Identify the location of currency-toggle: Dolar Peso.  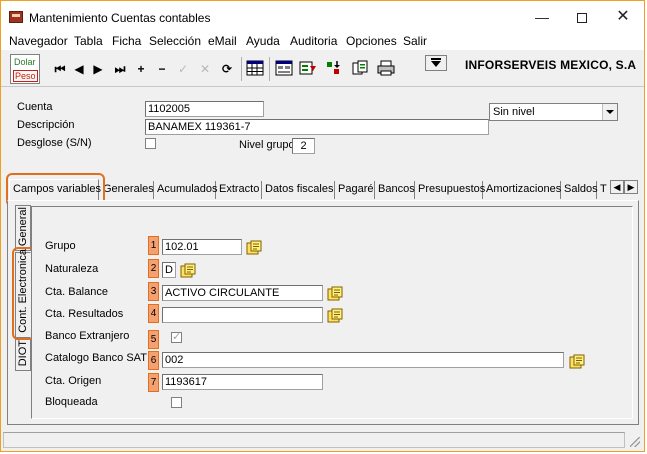
(25, 69).